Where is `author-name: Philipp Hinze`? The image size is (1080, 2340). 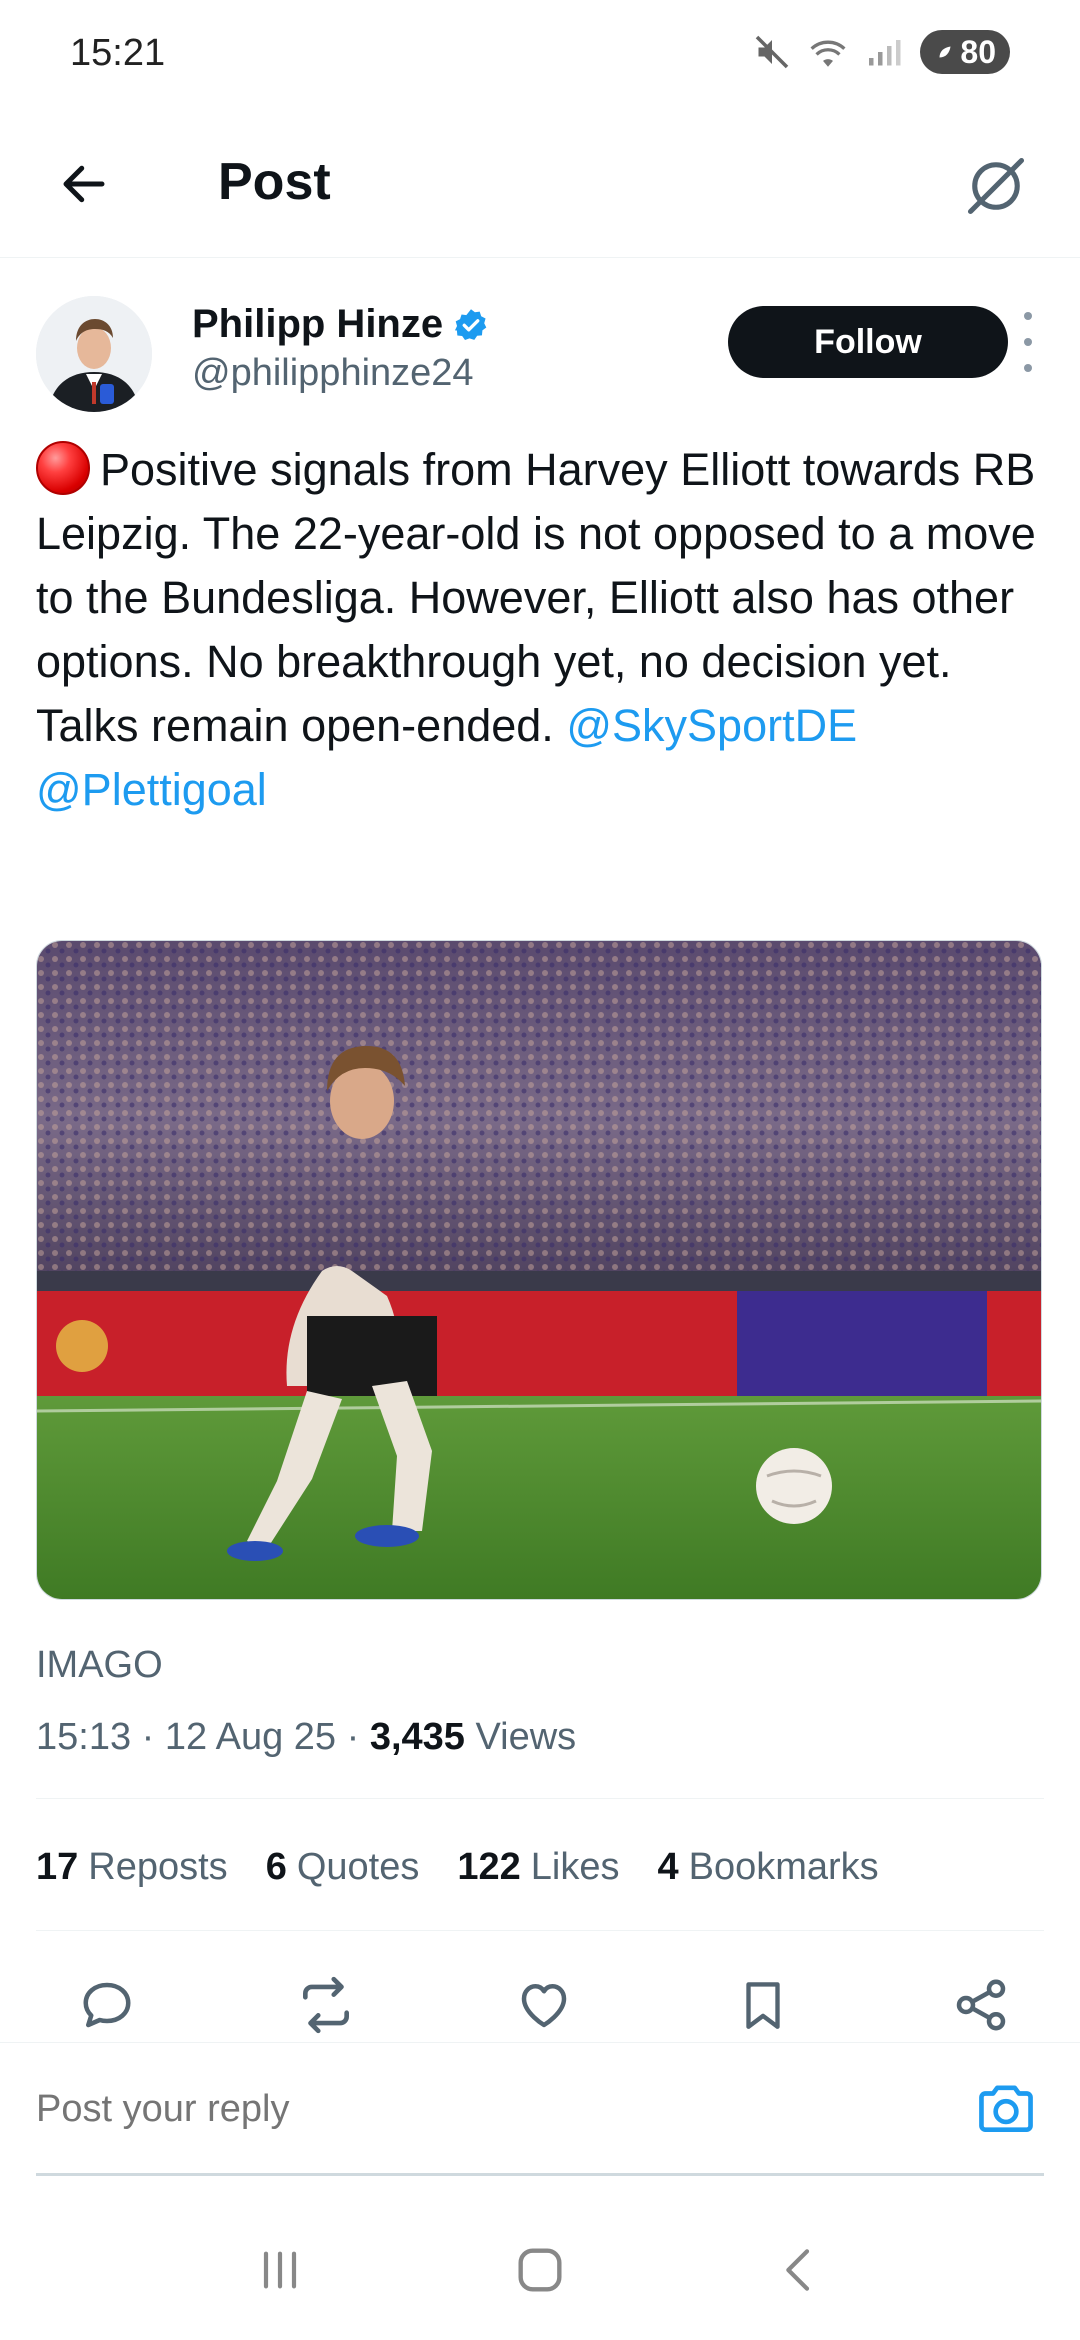
author-name: Philipp Hinze is located at coordinates (340, 324).